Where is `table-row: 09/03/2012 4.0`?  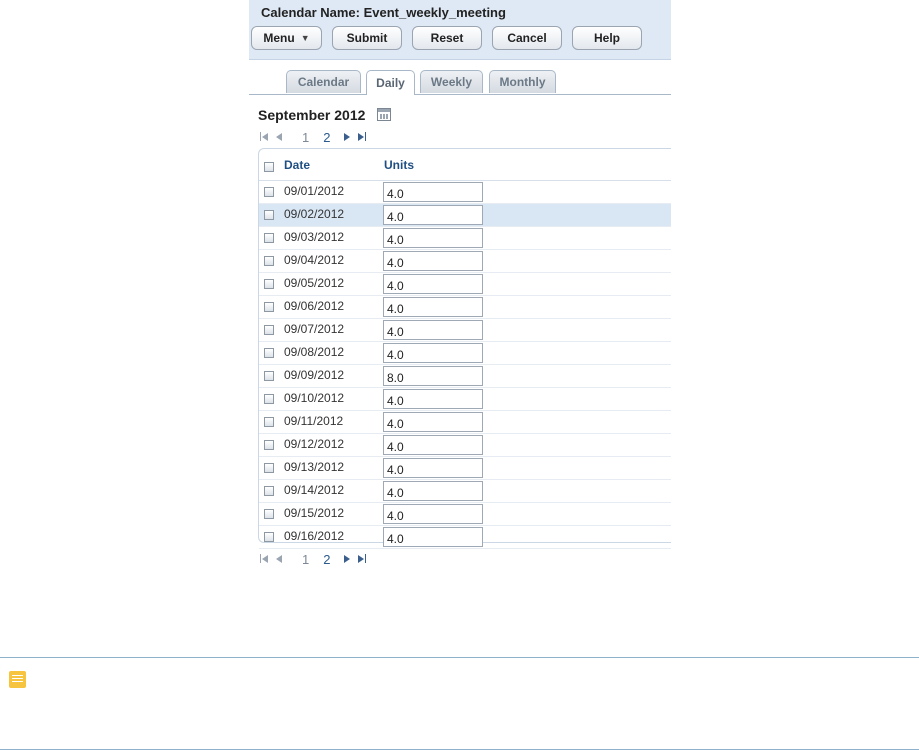
table-row: 09/03/2012 4.0 is located at coordinates (465, 238).